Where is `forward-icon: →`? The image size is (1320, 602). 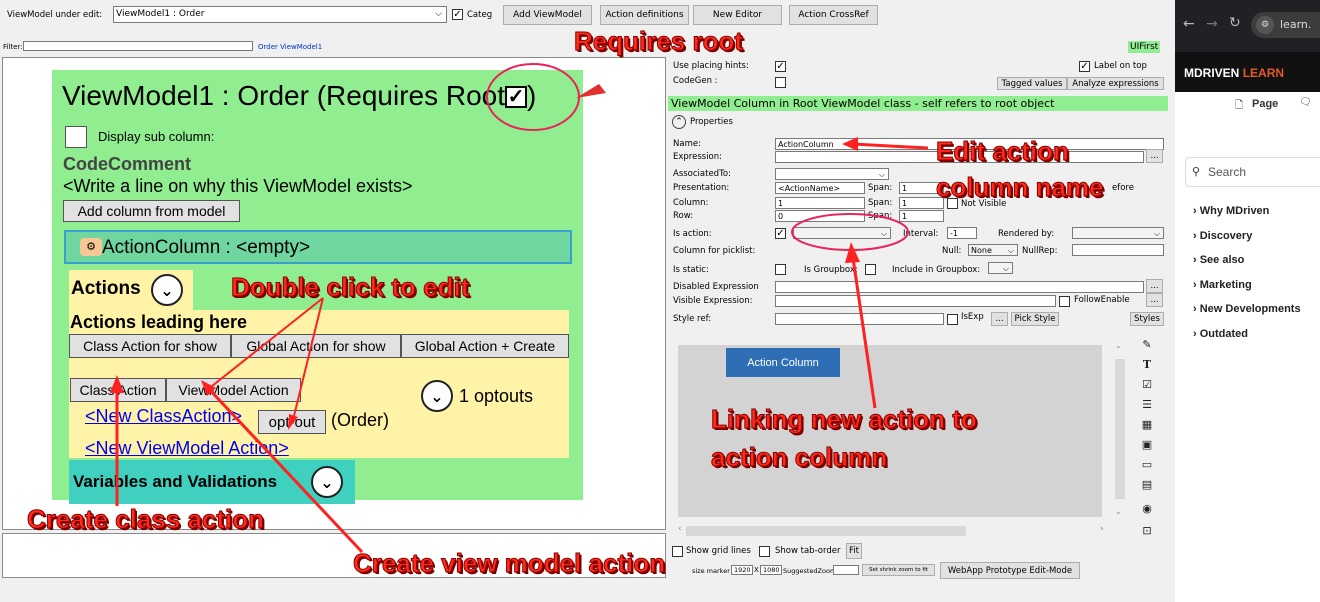 forward-icon: → is located at coordinates (1212, 24).